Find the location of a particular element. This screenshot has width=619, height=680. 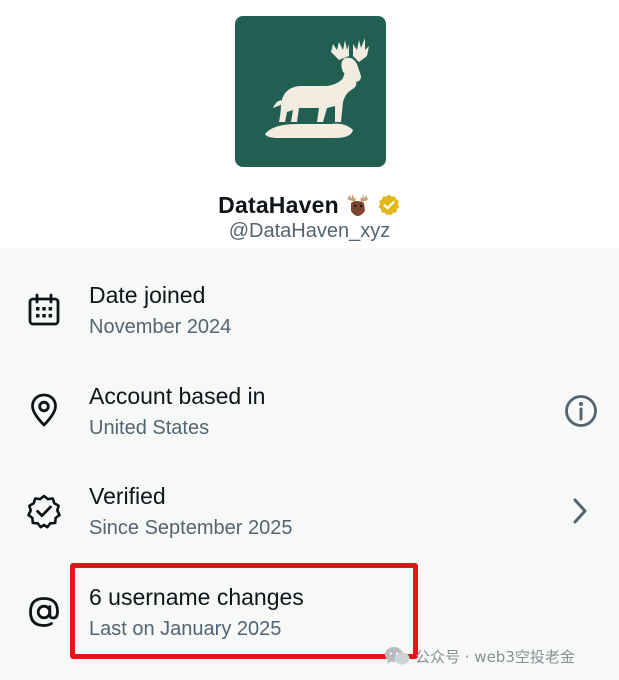

row-title: Date joined is located at coordinates (147, 295).